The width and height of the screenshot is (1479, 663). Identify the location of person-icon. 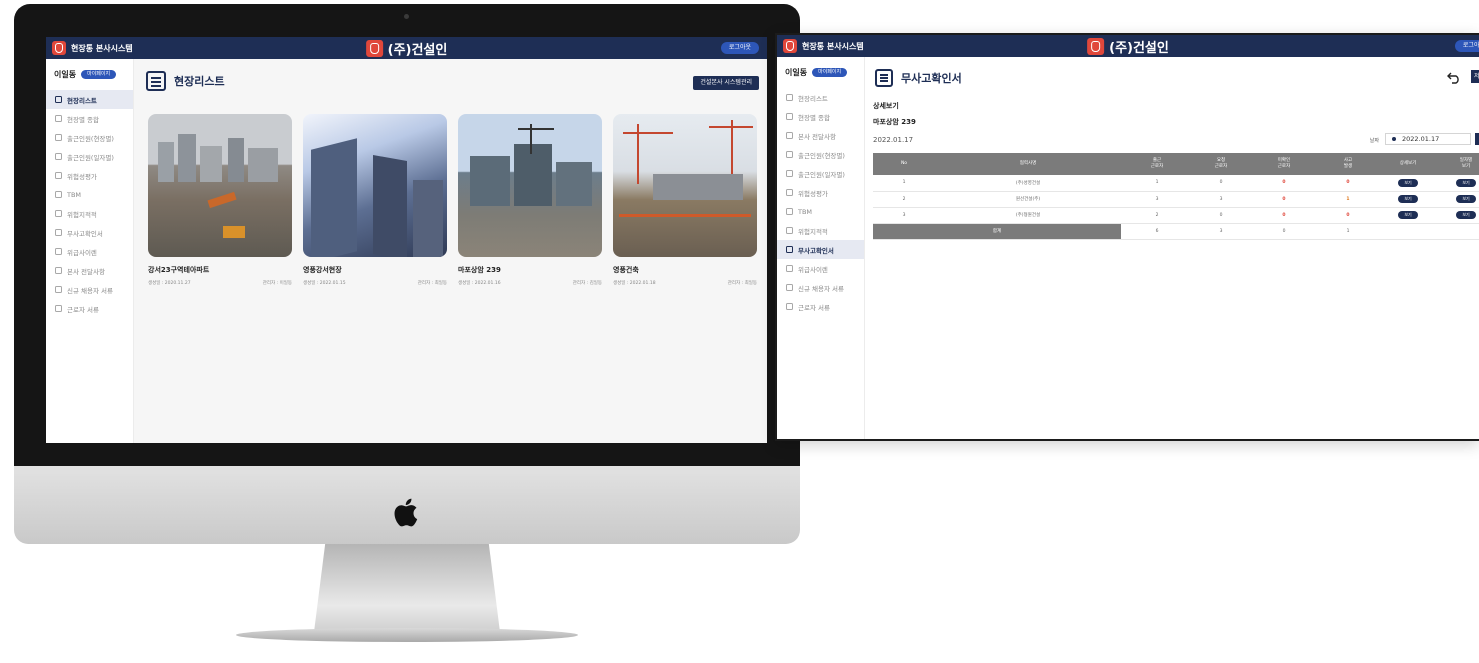
(789, 173).